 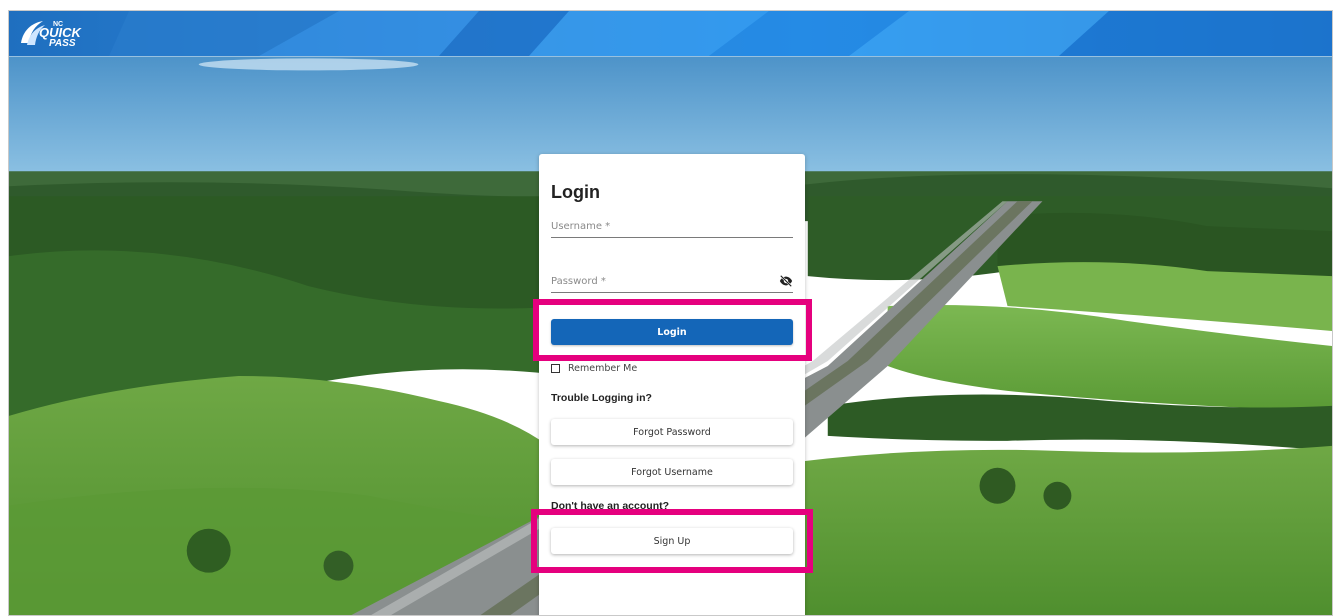 I want to click on forgot-password-button: Forgot Password, so click(x=672, y=432).